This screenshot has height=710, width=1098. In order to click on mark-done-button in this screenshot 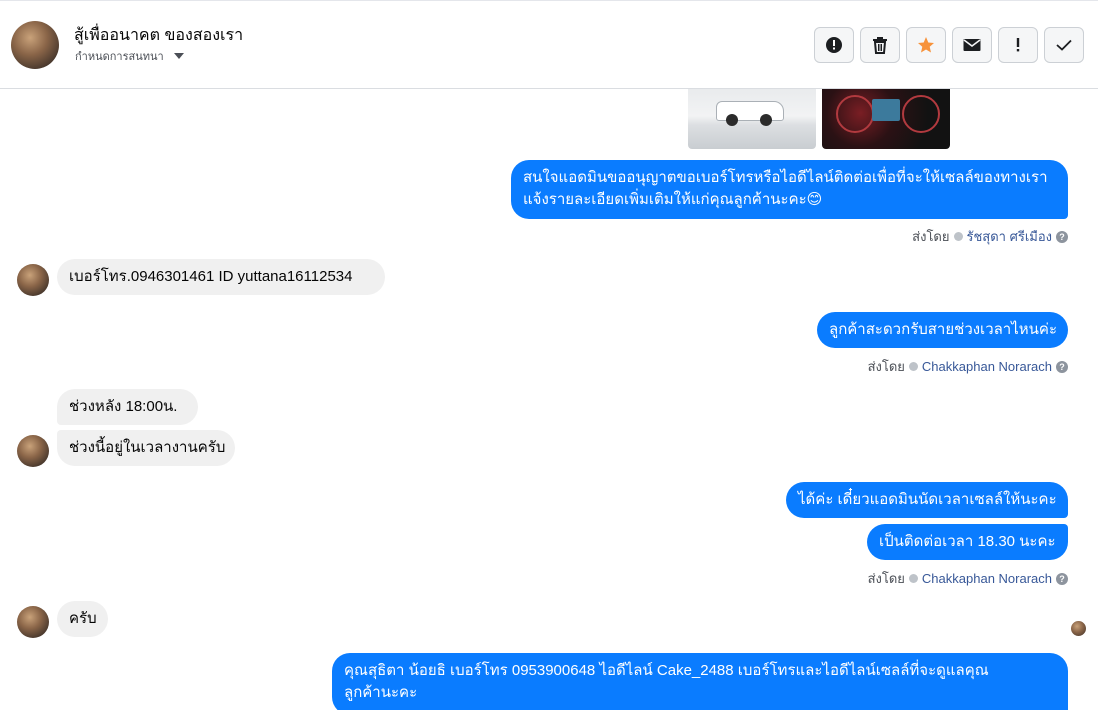, I will do `click(1064, 45)`.